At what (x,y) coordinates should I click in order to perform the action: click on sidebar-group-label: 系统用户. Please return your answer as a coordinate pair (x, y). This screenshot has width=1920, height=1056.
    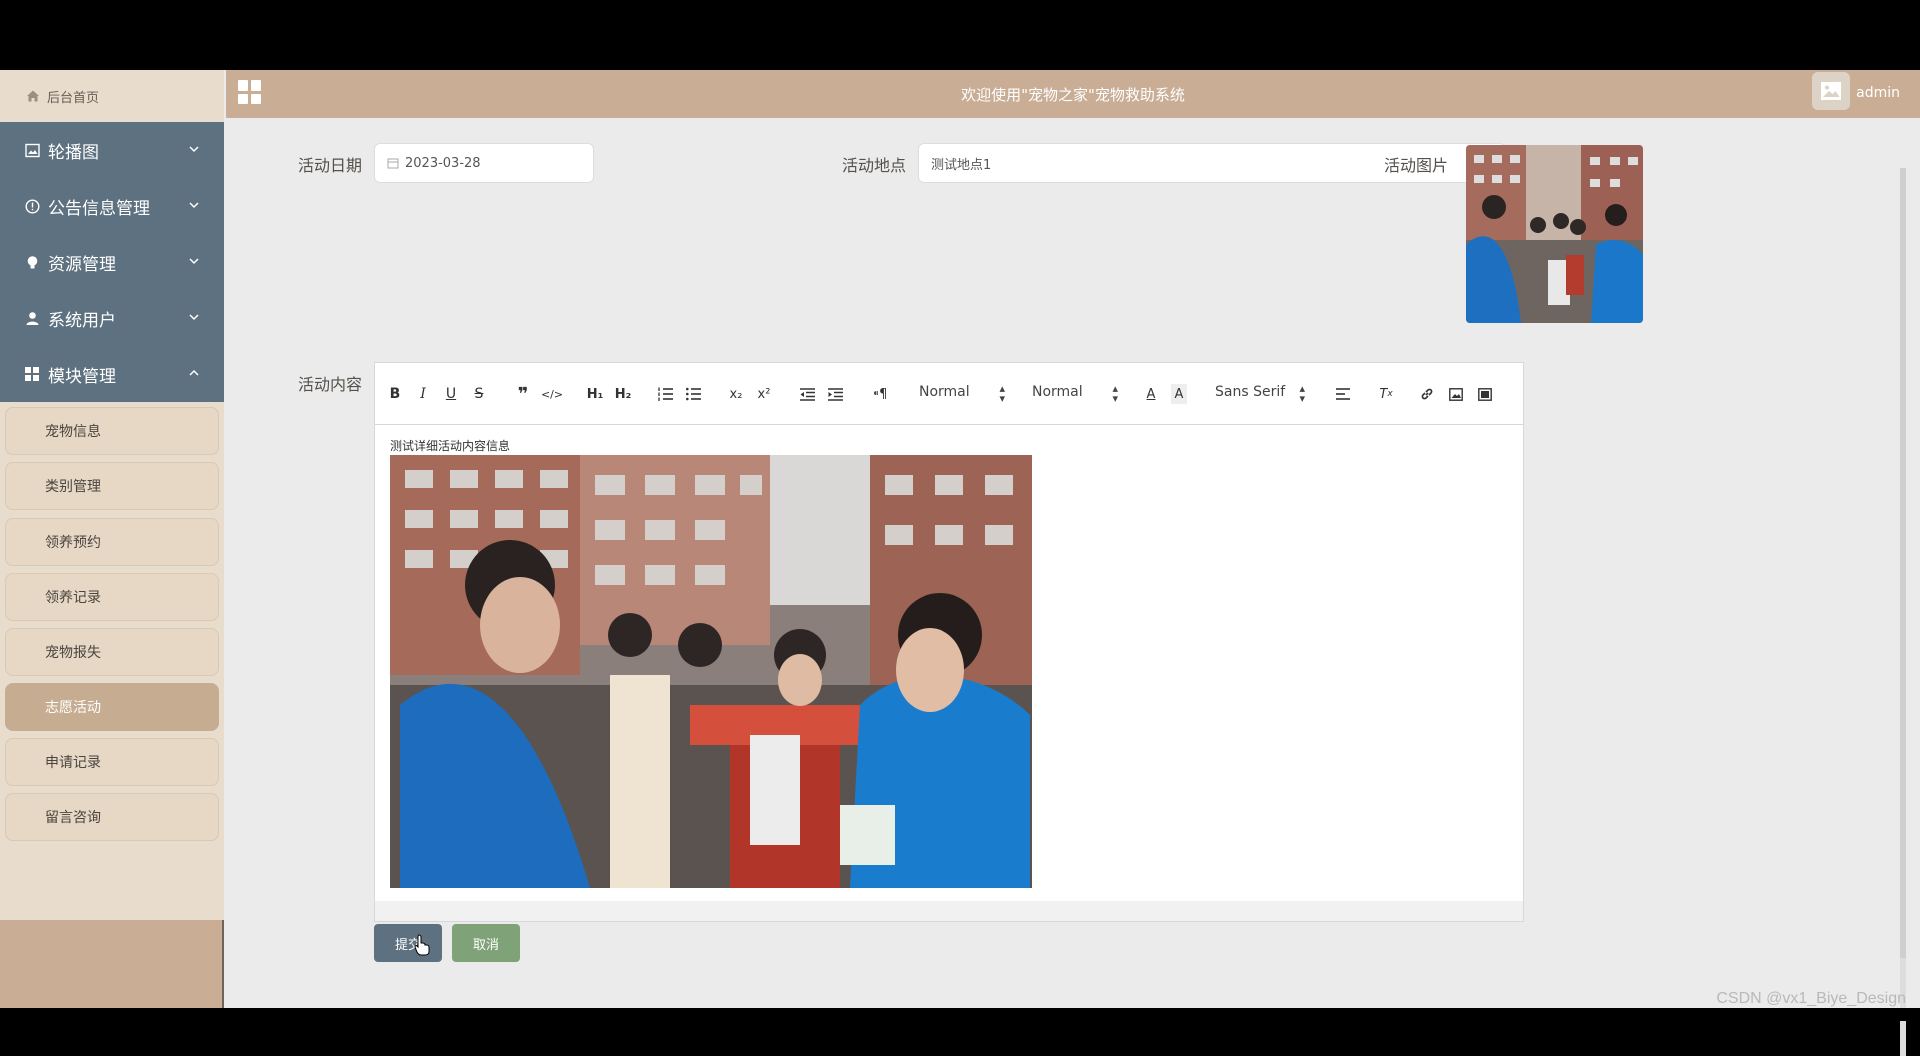
    Looking at the image, I should click on (82, 320).